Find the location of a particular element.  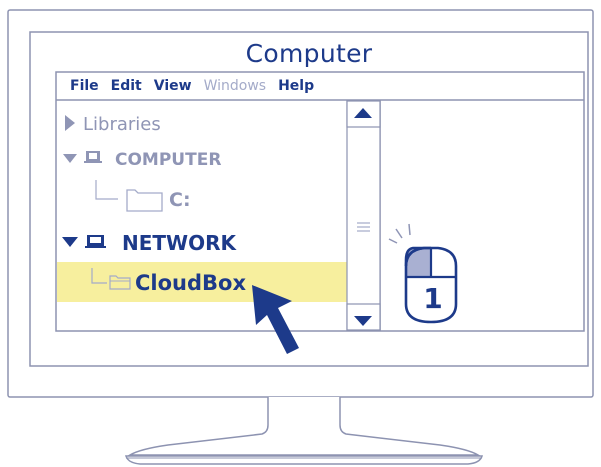

tree-item-label: CloudBox is located at coordinates (190, 283).